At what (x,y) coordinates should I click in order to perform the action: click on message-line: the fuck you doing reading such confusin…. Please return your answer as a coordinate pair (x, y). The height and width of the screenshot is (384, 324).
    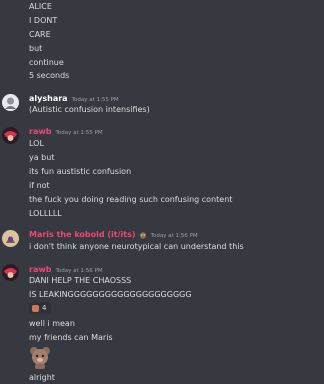
    Looking at the image, I should click on (131, 199).